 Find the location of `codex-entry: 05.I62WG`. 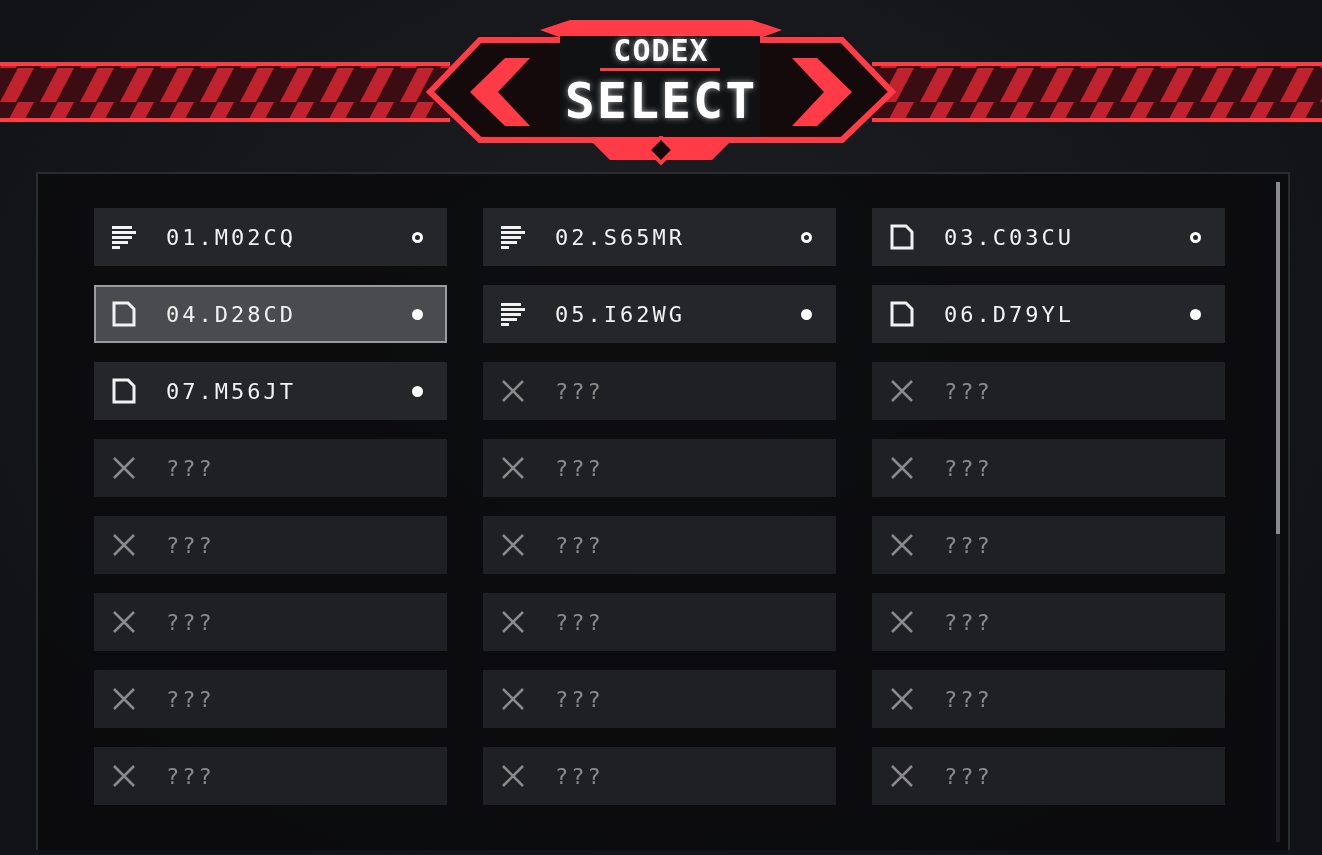

codex-entry: 05.I62WG is located at coordinates (659, 314).